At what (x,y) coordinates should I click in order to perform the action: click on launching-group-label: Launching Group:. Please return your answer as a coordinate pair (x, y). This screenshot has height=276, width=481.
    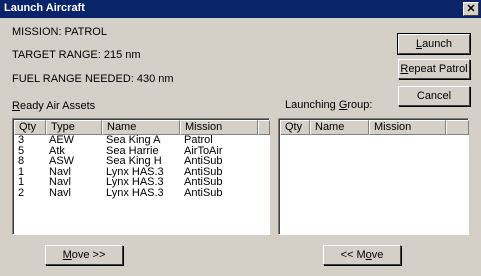
    Looking at the image, I should click on (328, 105).